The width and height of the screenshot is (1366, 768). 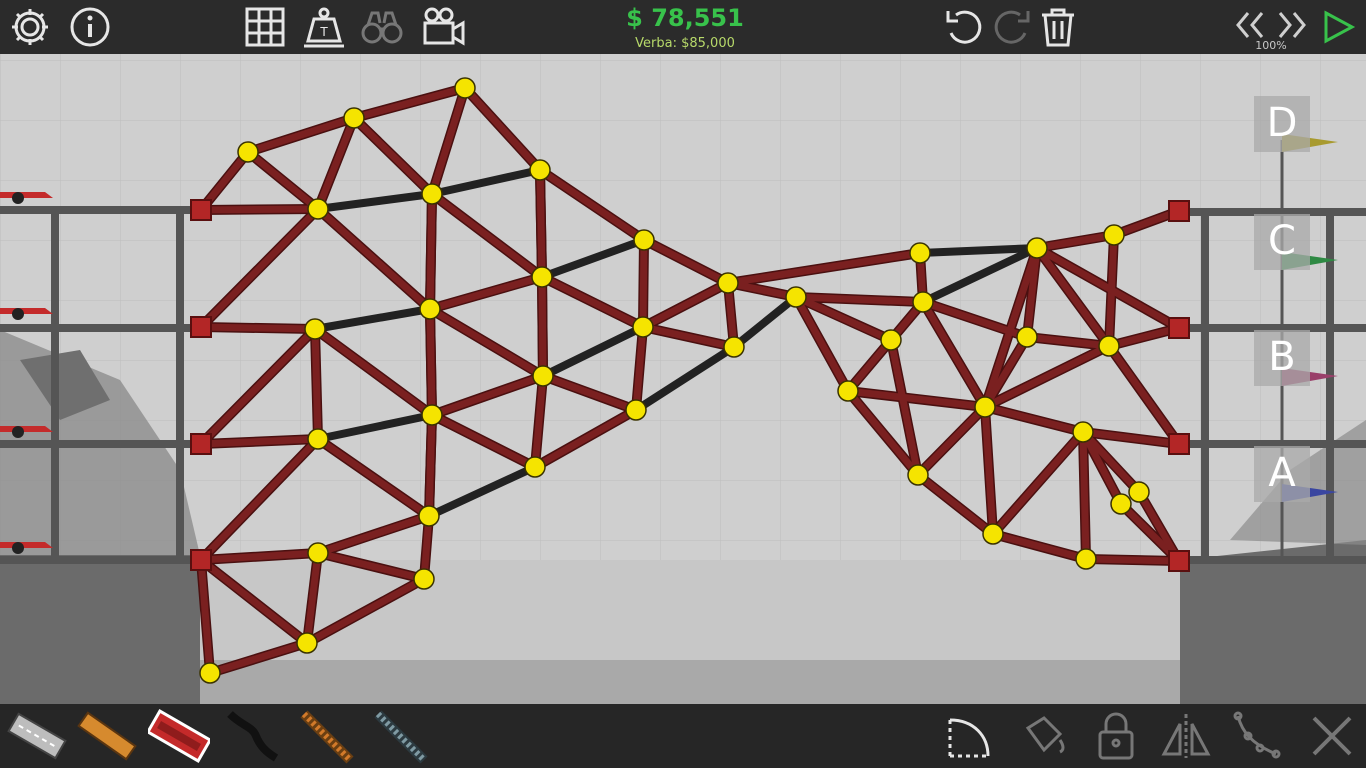 I want to click on grid-icon, so click(x=265, y=27).